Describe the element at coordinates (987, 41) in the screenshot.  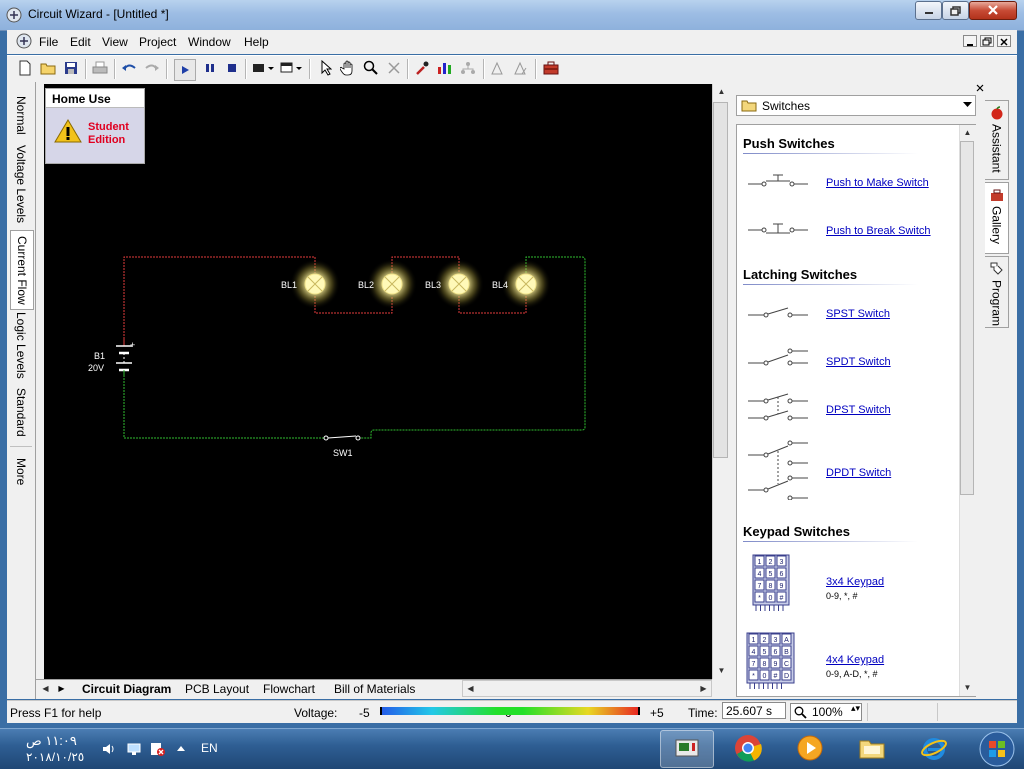
I see `mdi-restore-button` at that location.